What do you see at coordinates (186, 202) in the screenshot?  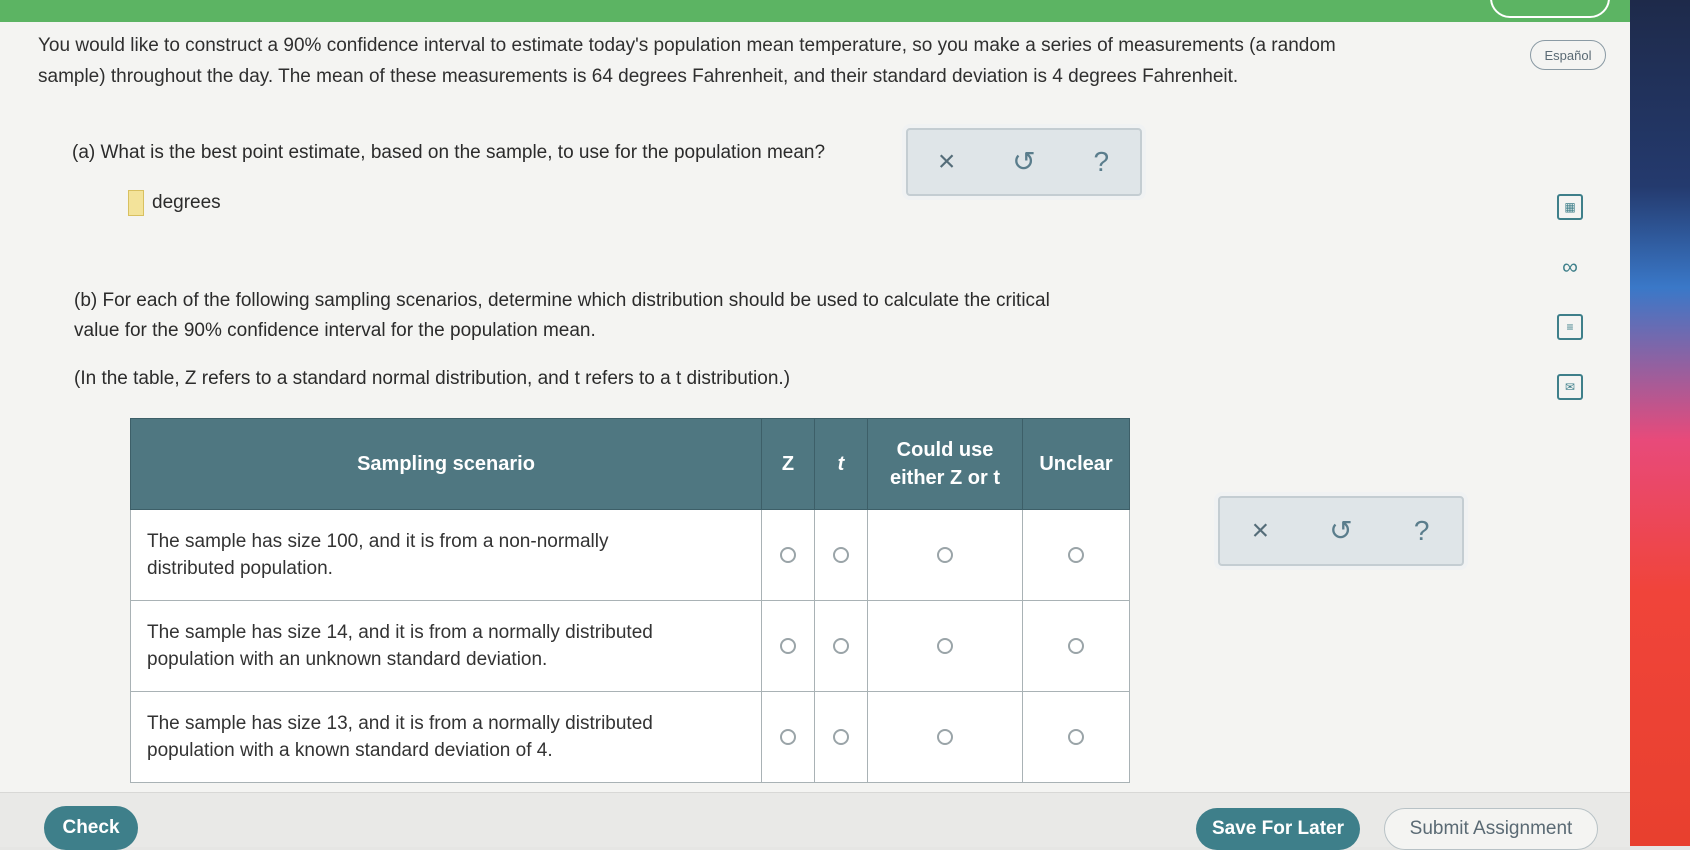 I see `answer-unit-label: degrees` at bounding box center [186, 202].